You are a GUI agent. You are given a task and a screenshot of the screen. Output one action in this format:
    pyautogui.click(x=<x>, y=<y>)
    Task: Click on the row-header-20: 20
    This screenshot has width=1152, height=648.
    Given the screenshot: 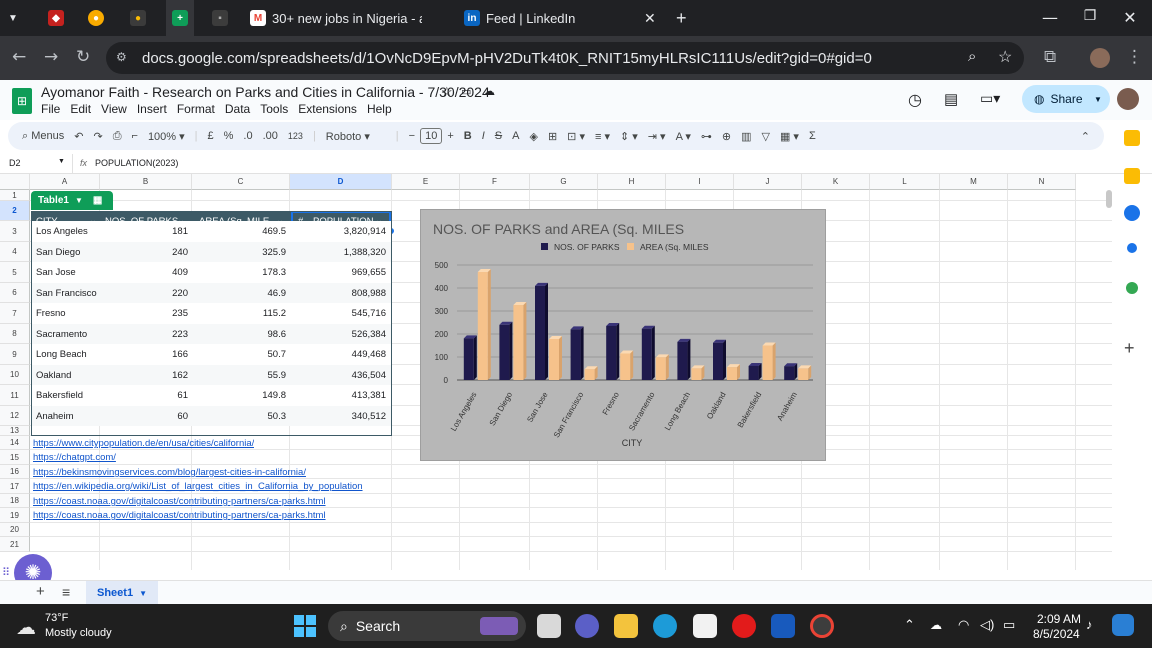 What is the action you would take?
    pyautogui.click(x=15, y=530)
    